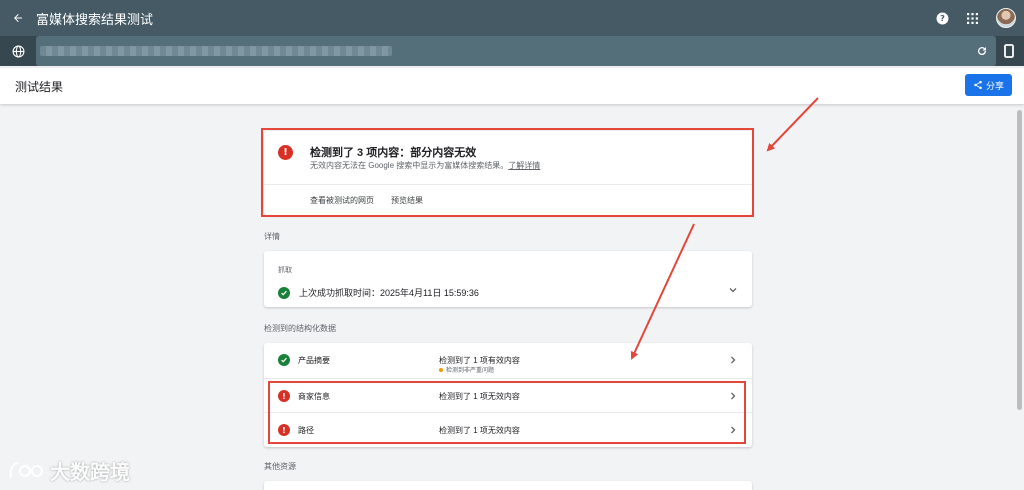  Describe the element at coordinates (724, 228) in the screenshot. I see `annotation-arrows` at that location.